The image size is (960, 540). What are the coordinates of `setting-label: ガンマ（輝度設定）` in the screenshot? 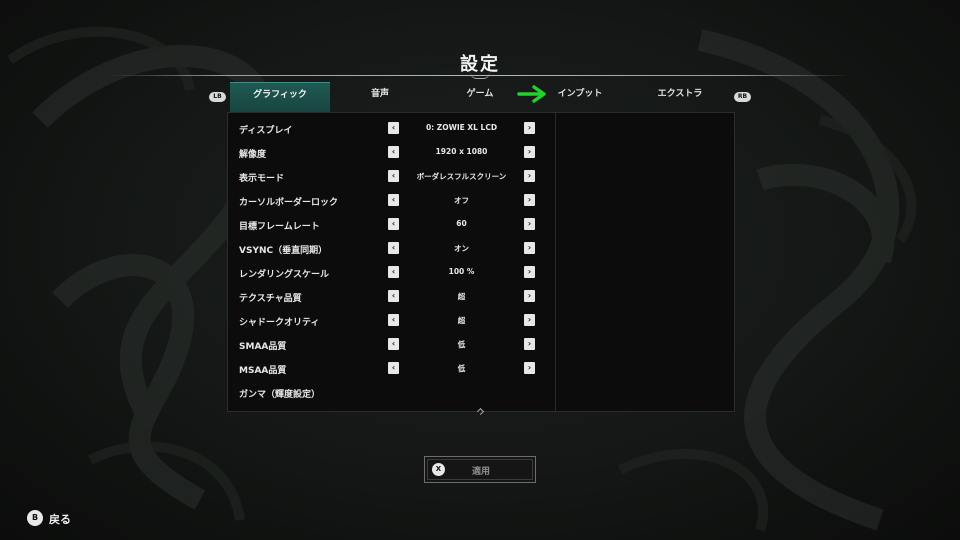 It's located at (280, 395).